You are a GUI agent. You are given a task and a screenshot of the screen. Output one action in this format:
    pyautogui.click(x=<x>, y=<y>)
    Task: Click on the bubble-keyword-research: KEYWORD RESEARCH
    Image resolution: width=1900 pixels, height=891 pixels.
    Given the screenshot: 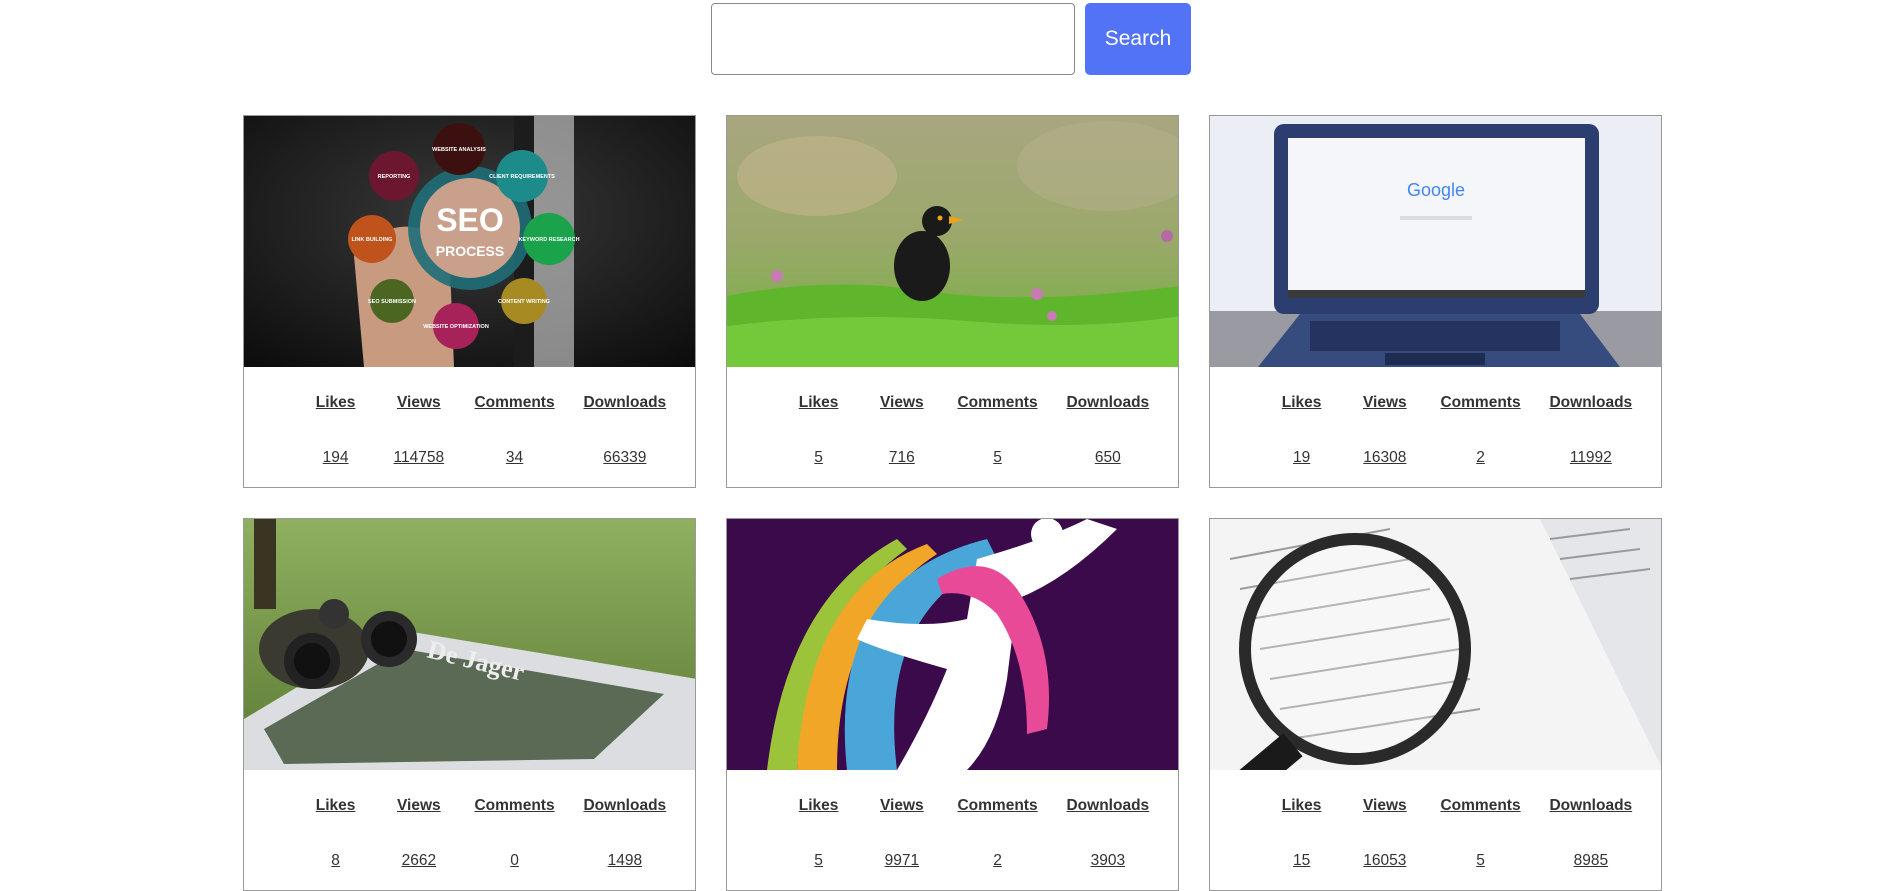 What is the action you would take?
    pyautogui.click(x=548, y=240)
    